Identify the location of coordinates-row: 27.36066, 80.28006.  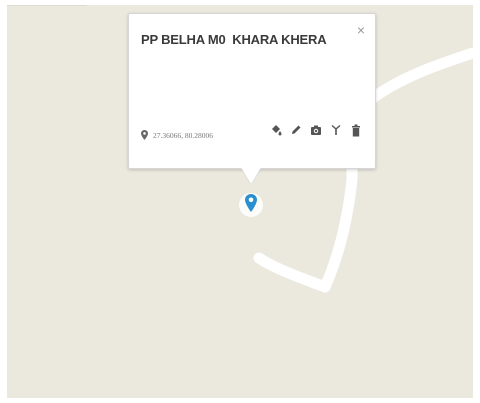
(177, 135).